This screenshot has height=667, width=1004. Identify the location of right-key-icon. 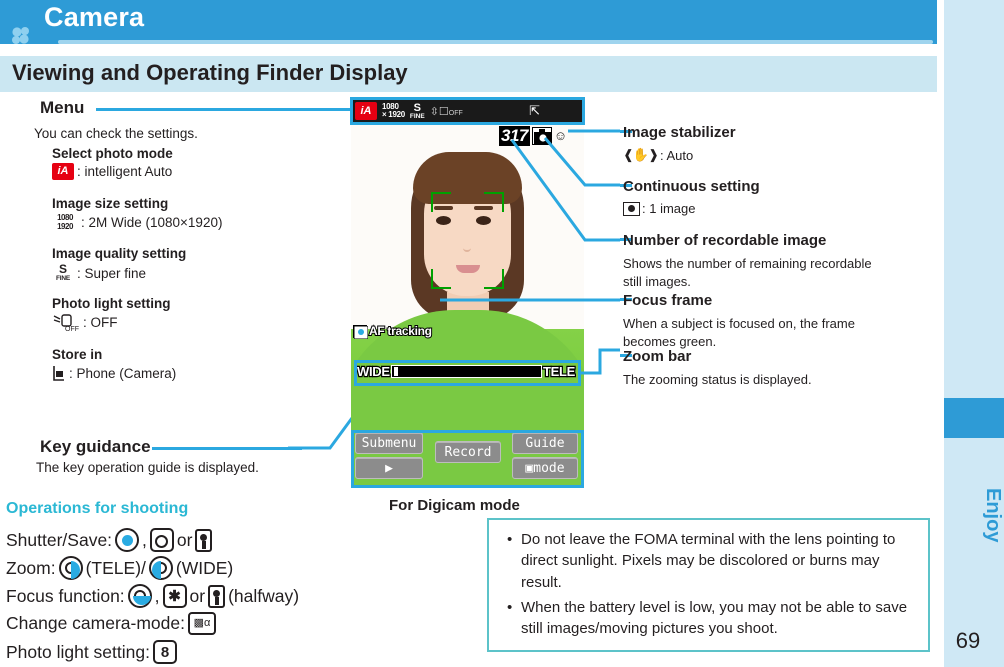
(70, 568).